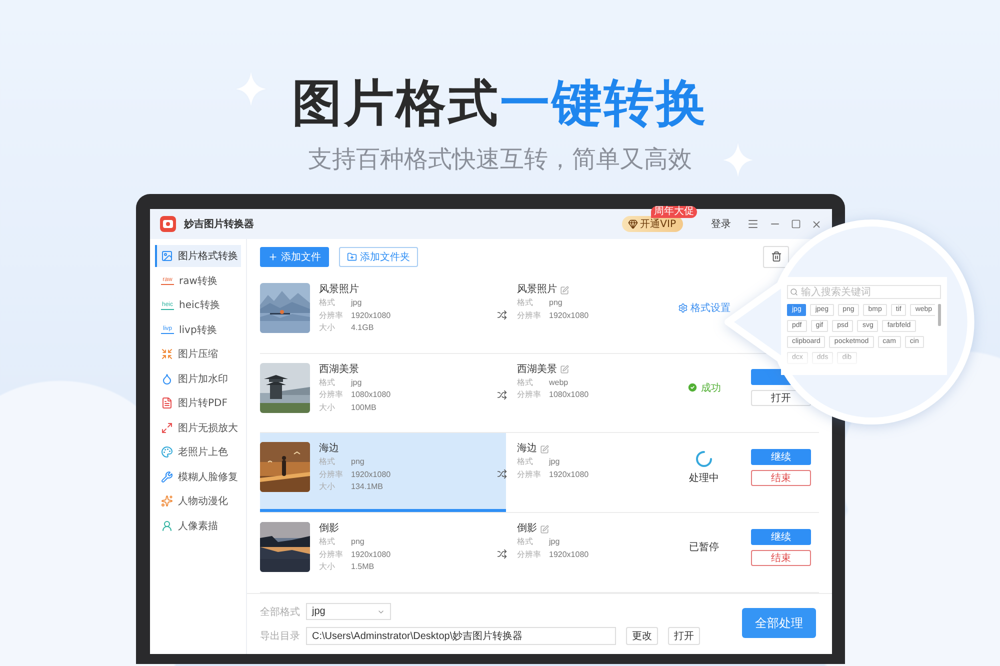 The image size is (1000, 666). I want to click on sidebar-item: 人像素描, so click(198, 525).